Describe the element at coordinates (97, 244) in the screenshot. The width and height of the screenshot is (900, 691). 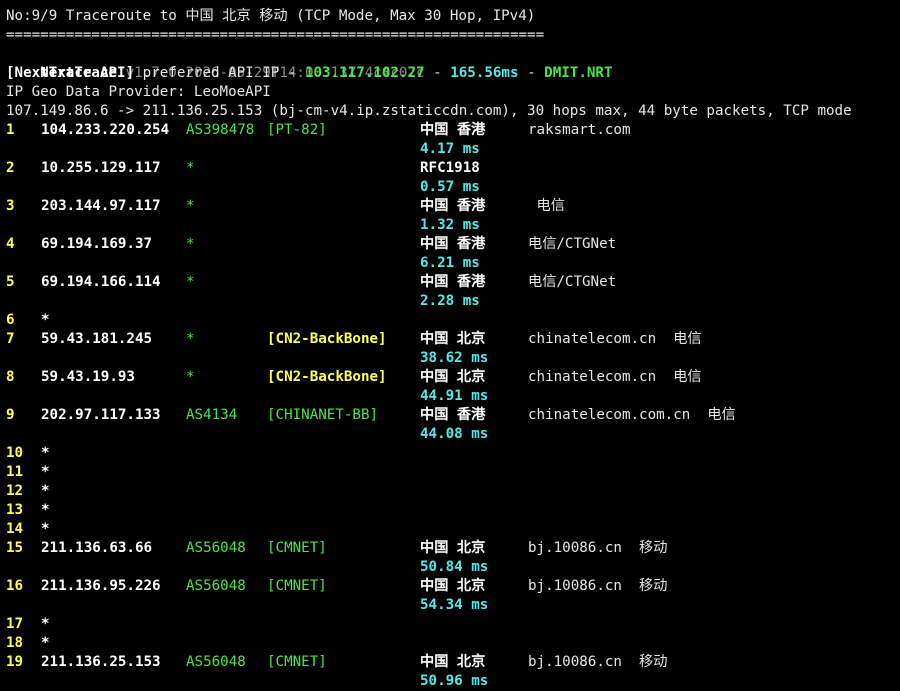
I see `hop-ip: 69.194.169.37` at that location.